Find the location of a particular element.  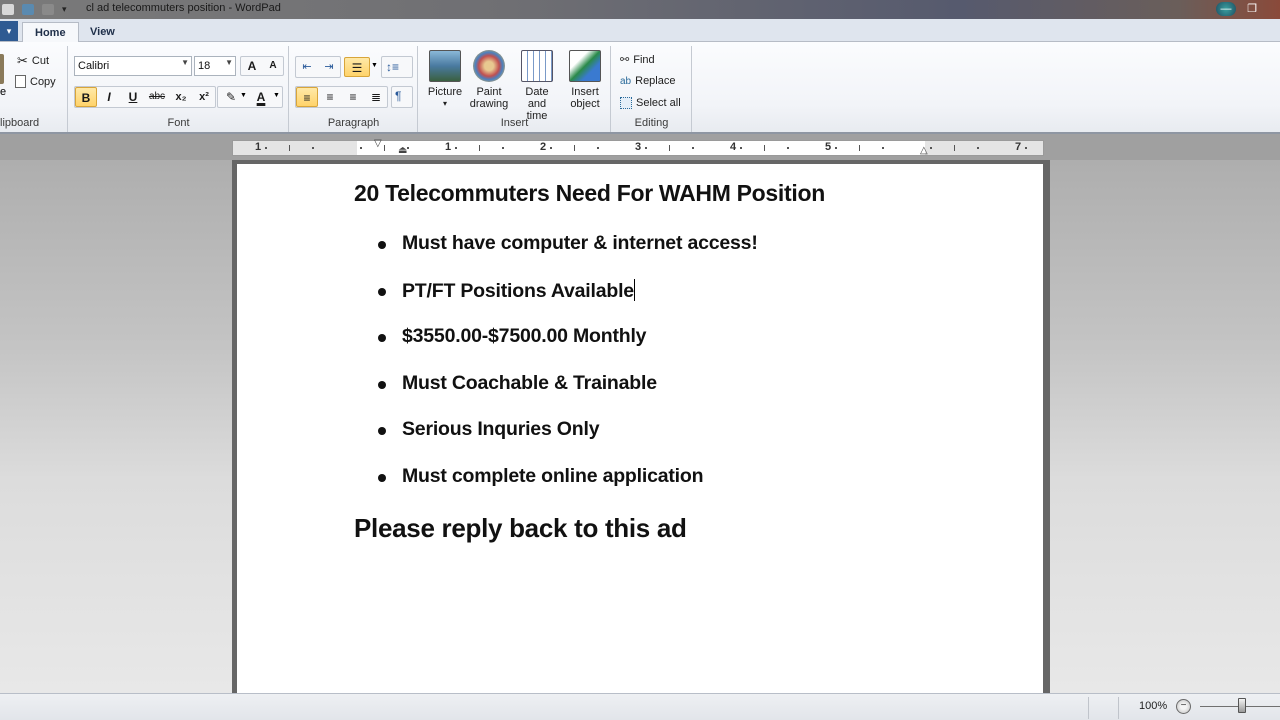

right-indent-marker: △ is located at coordinates (924, 150).